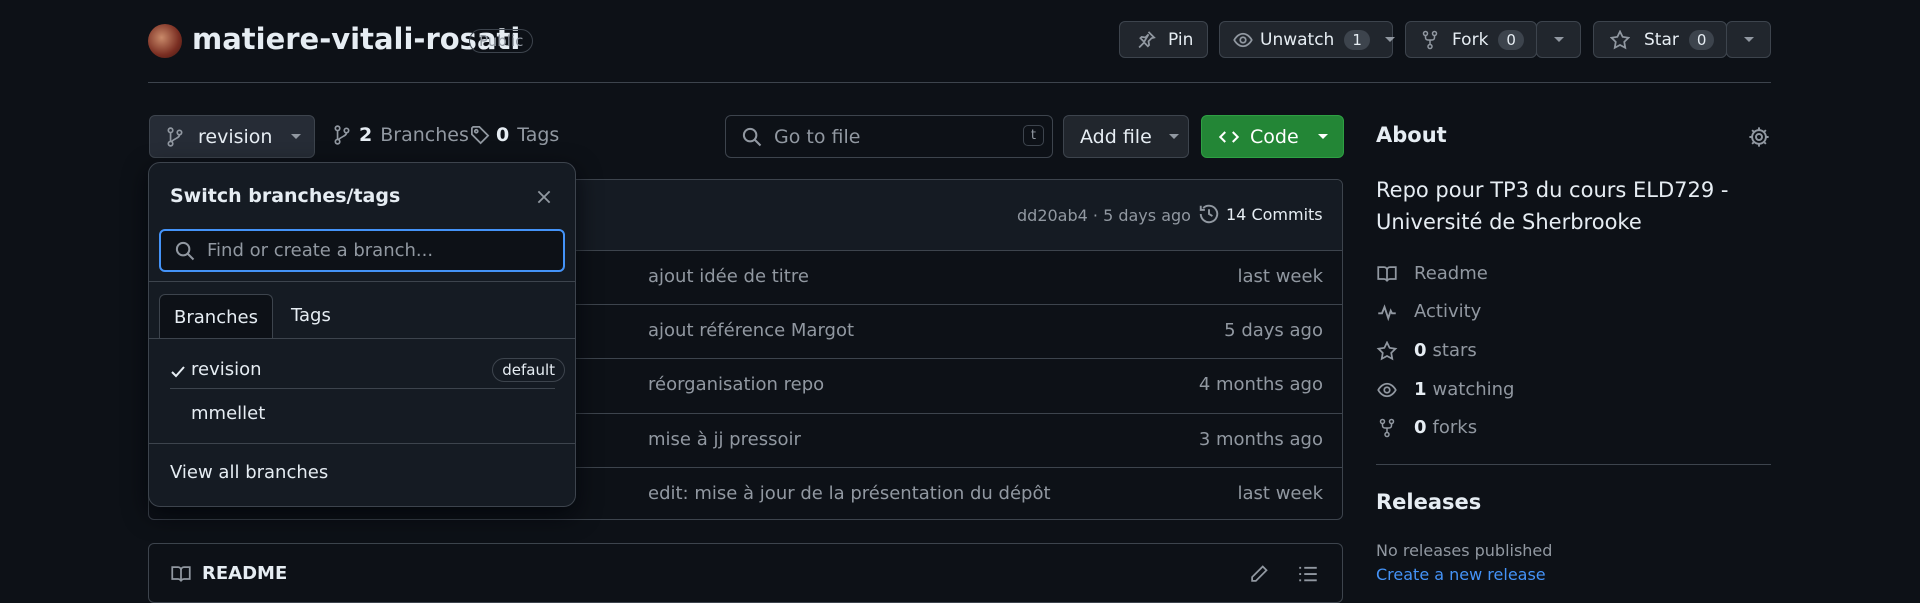 Image resolution: width=1920 pixels, height=603 pixels. What do you see at coordinates (1411, 135) in the screenshot?
I see `about-title: About` at bounding box center [1411, 135].